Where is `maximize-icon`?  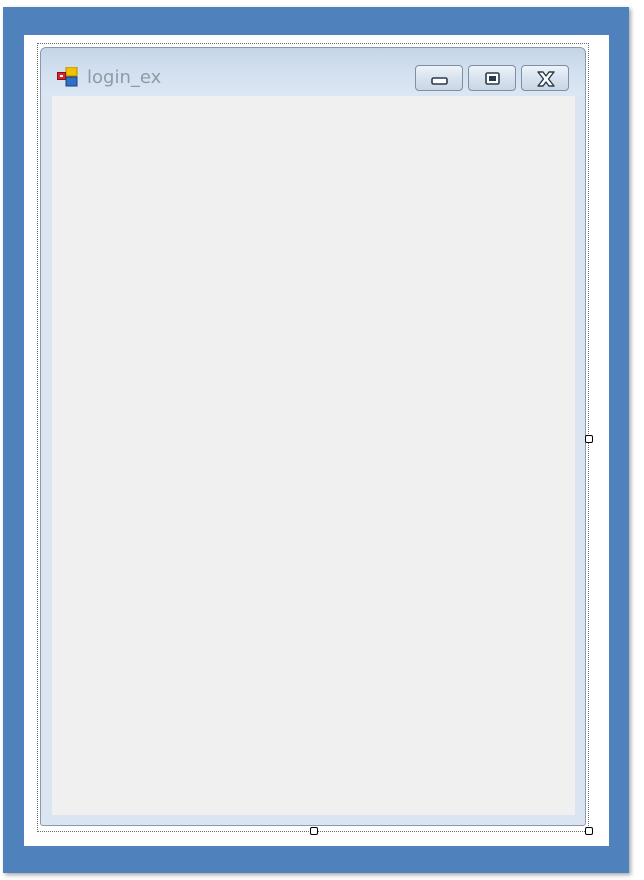 maximize-icon is located at coordinates (492, 78).